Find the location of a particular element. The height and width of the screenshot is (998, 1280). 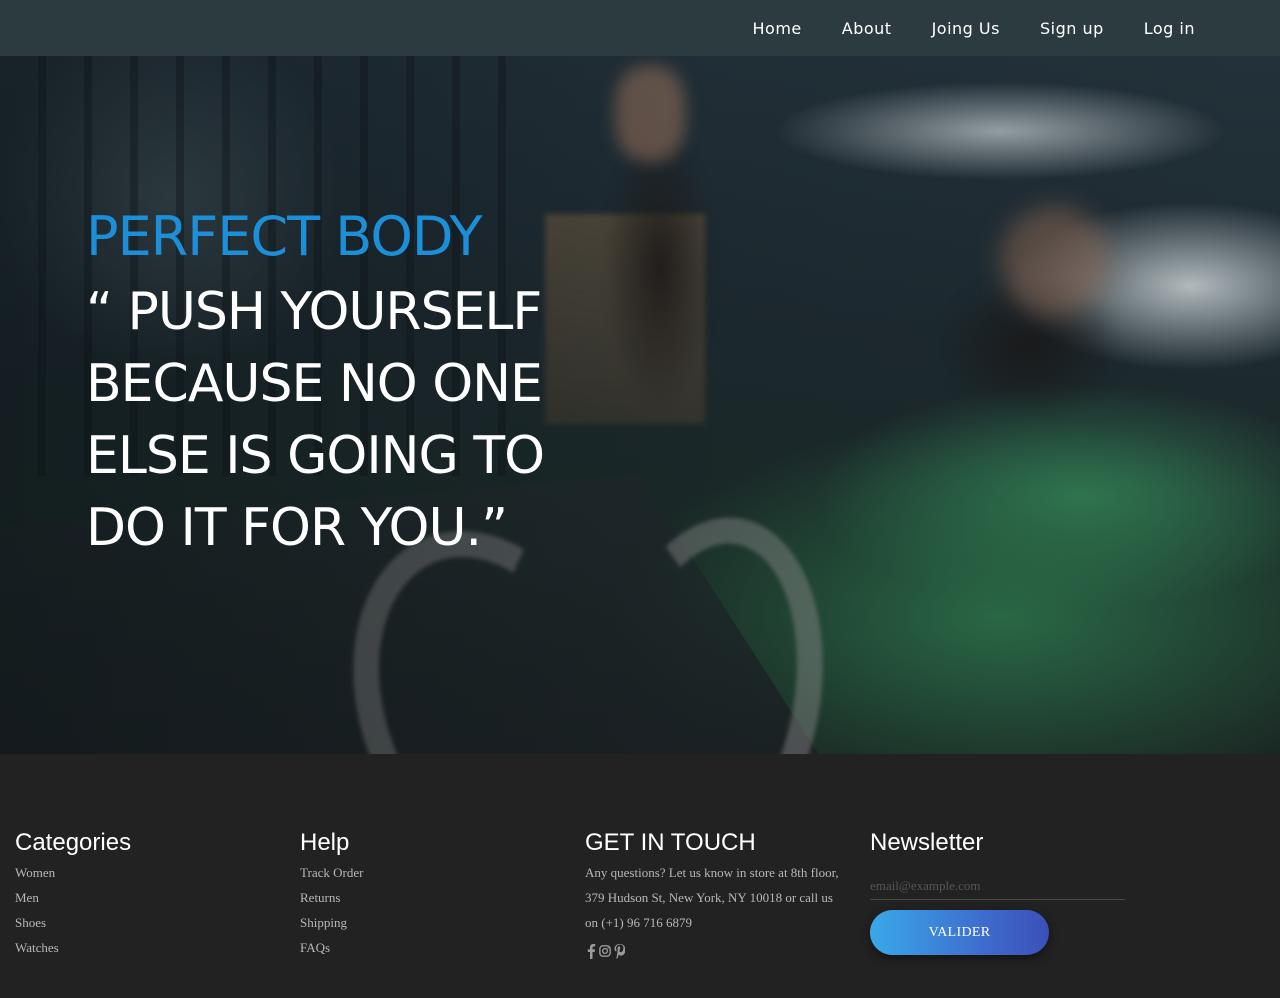

help-link-shipping: Shipping is located at coordinates (435, 922).